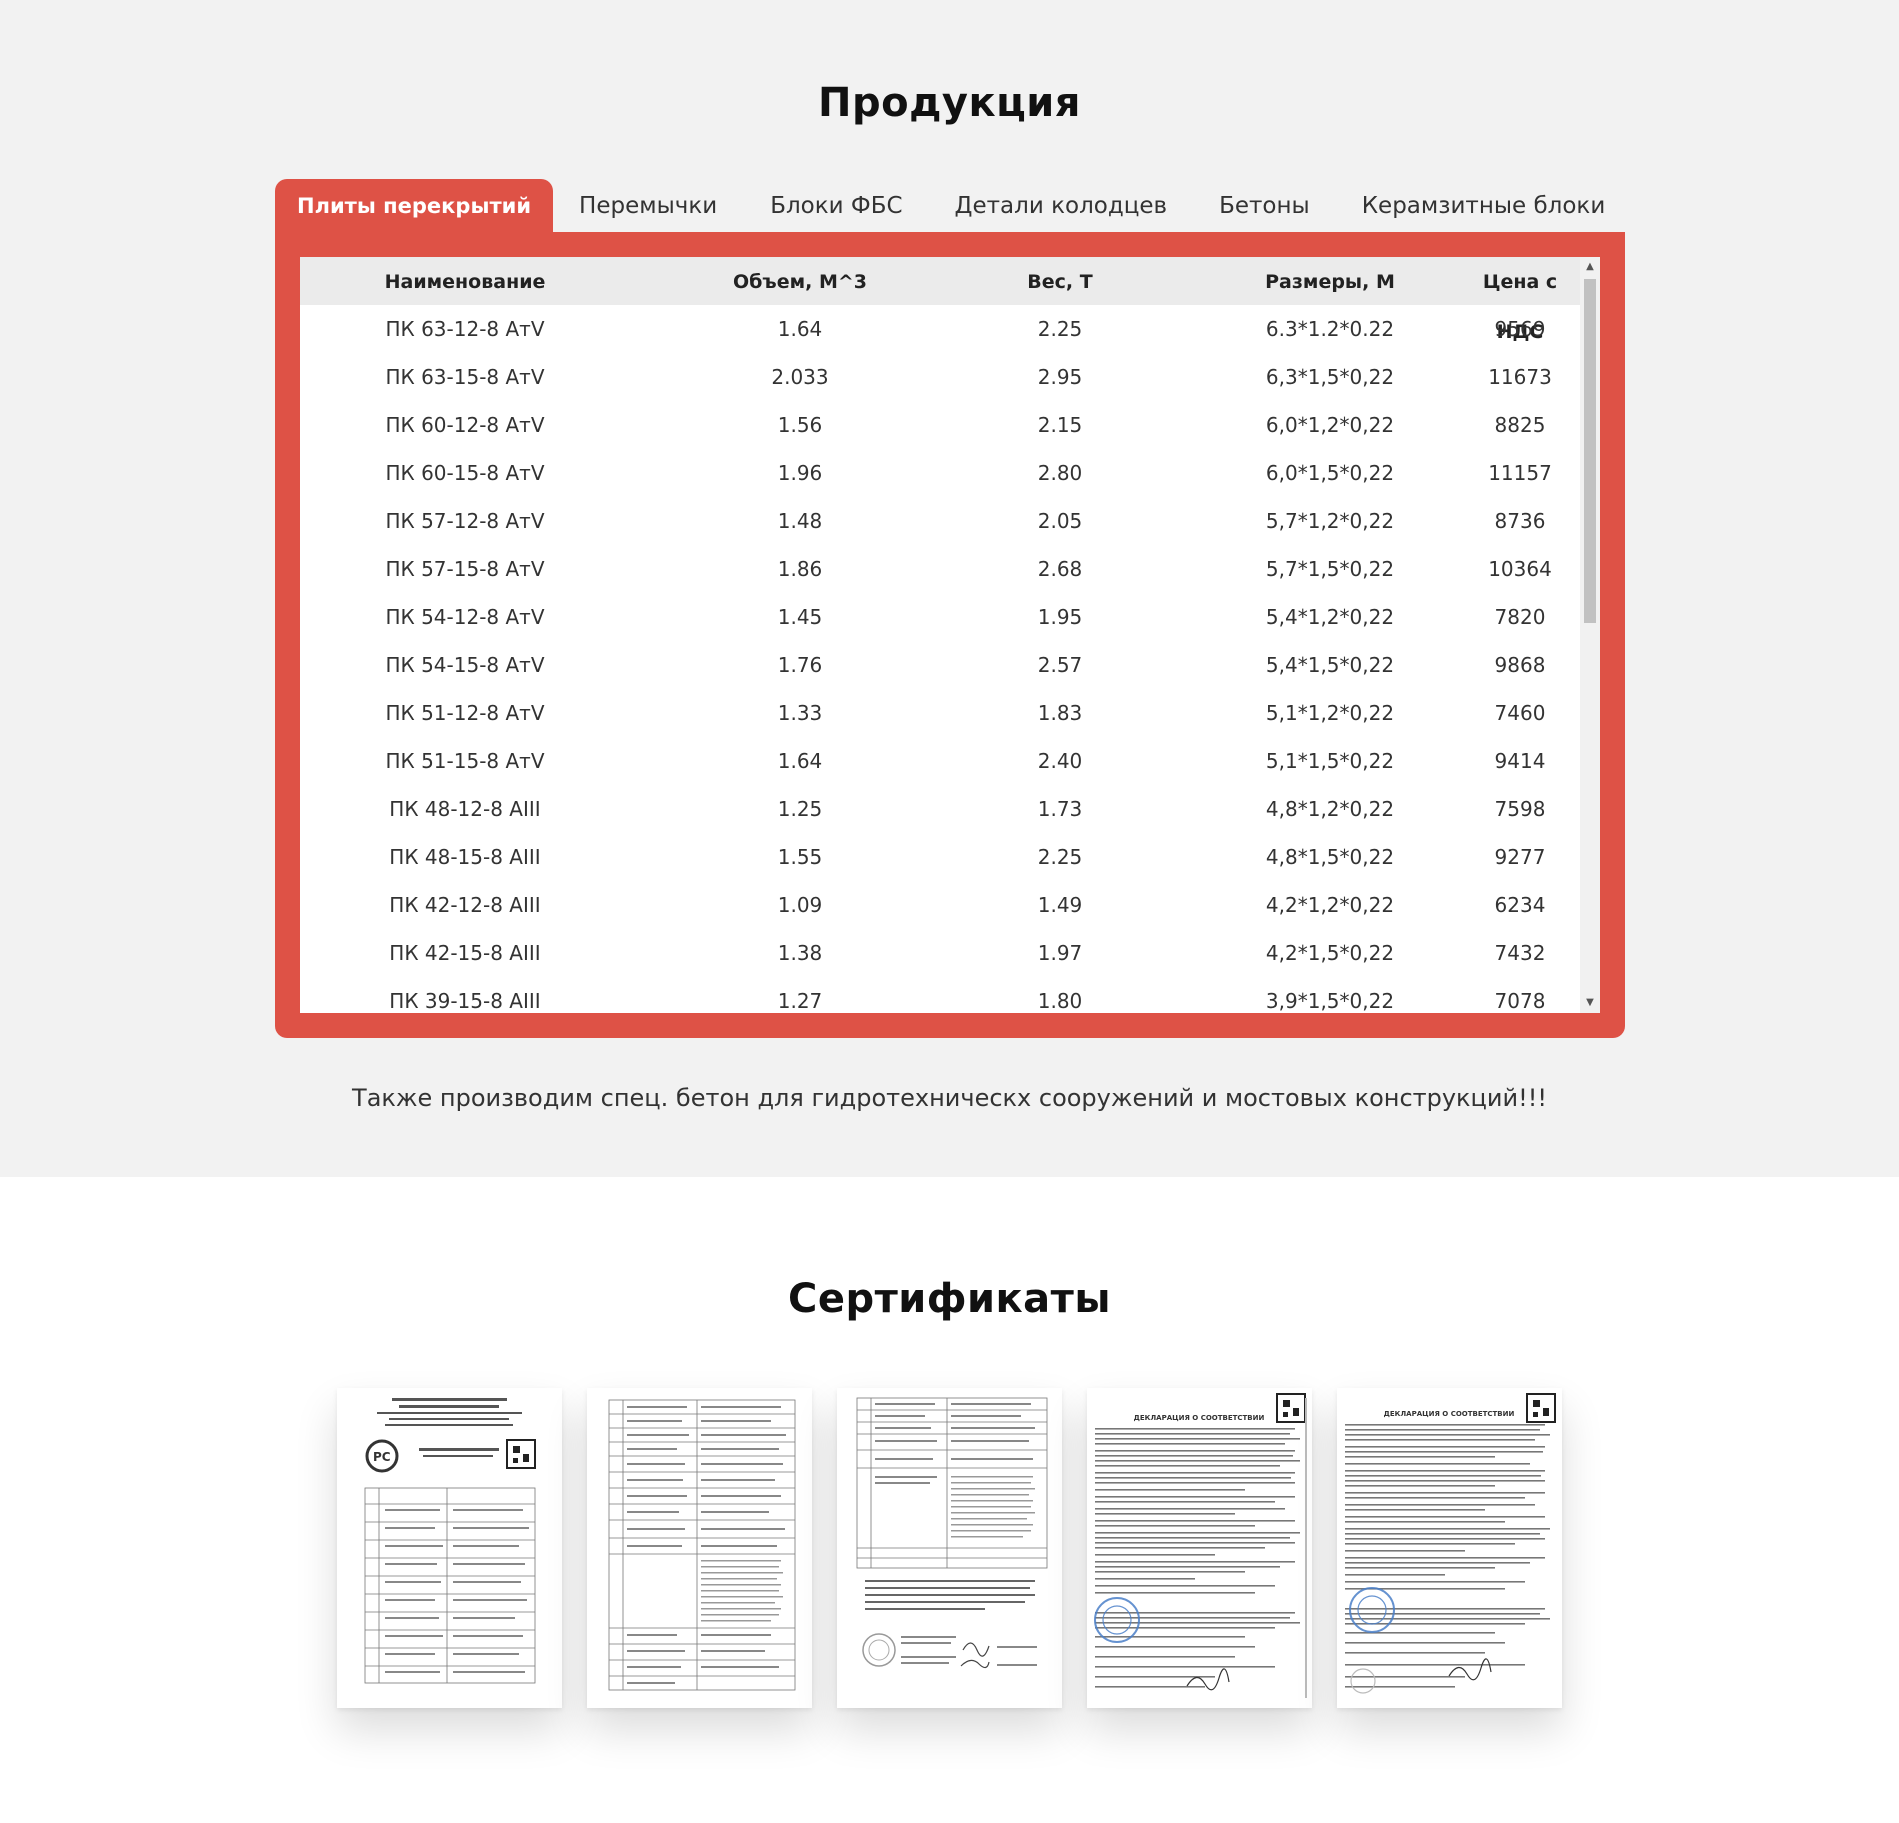  What do you see at coordinates (800, 857) in the screenshot?
I see `cell-volume: 1.55` at bounding box center [800, 857].